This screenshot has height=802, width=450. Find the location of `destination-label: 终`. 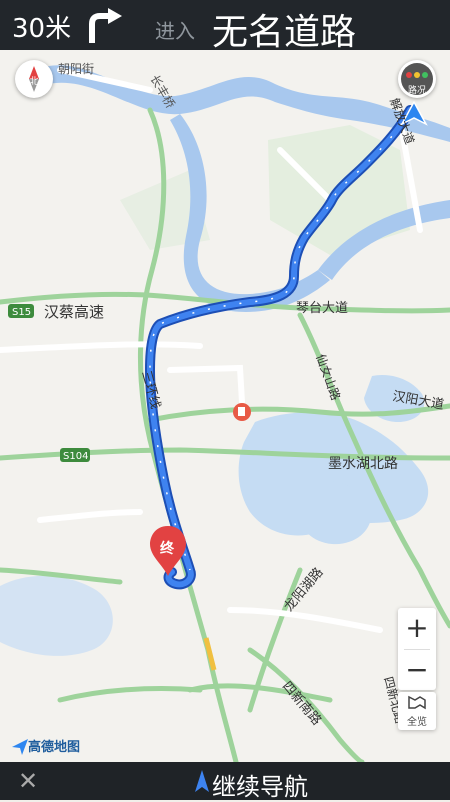

destination-label: 终 is located at coordinates (167, 548).